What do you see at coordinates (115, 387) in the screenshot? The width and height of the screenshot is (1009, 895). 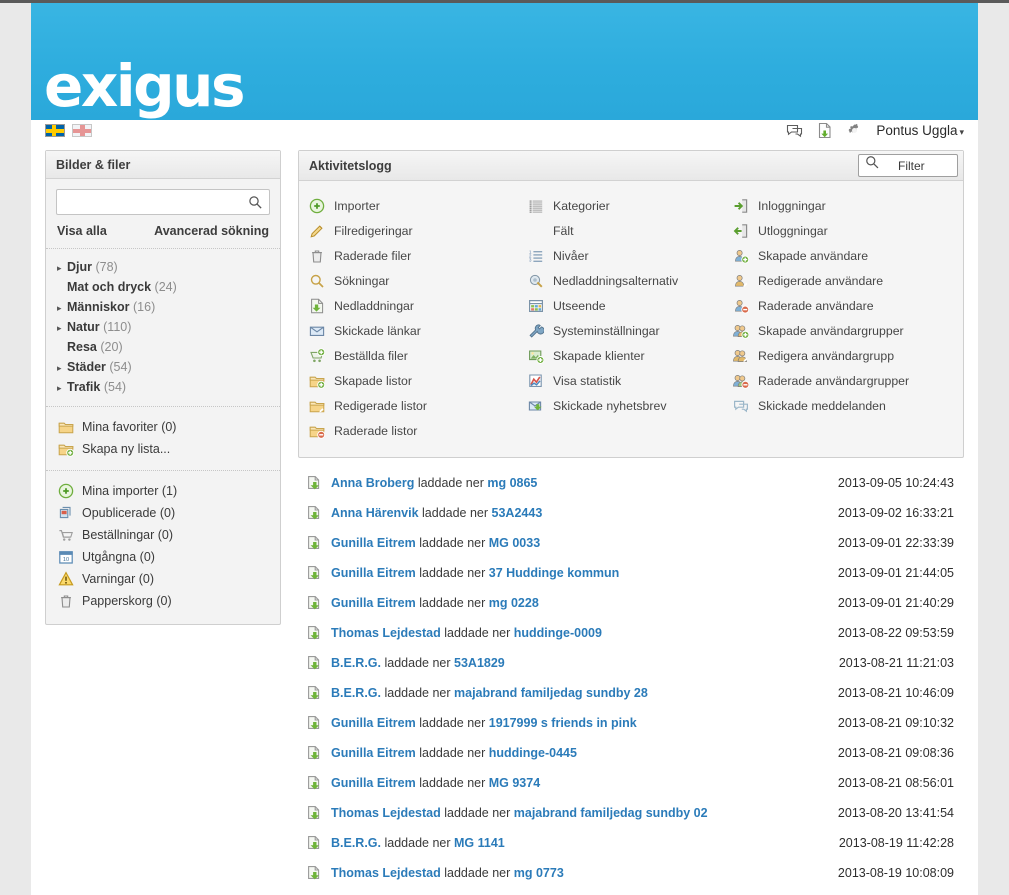 I see `category-count: (54)` at bounding box center [115, 387].